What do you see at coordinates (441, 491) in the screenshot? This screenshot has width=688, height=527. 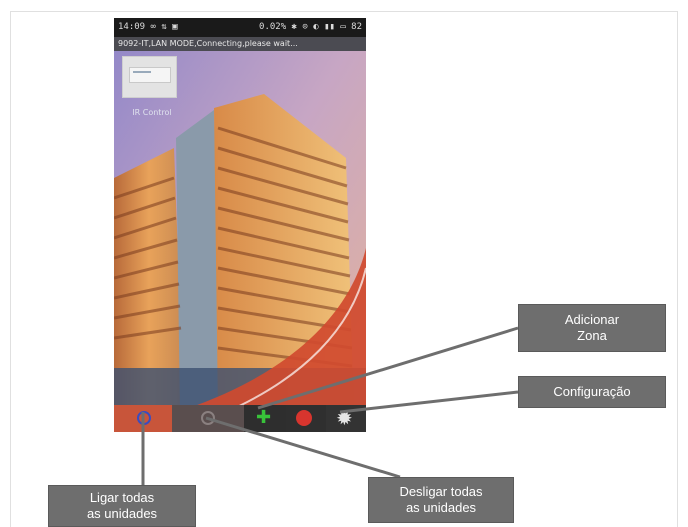 I see `callout-desligar-line1: Desligar todas` at bounding box center [441, 491].